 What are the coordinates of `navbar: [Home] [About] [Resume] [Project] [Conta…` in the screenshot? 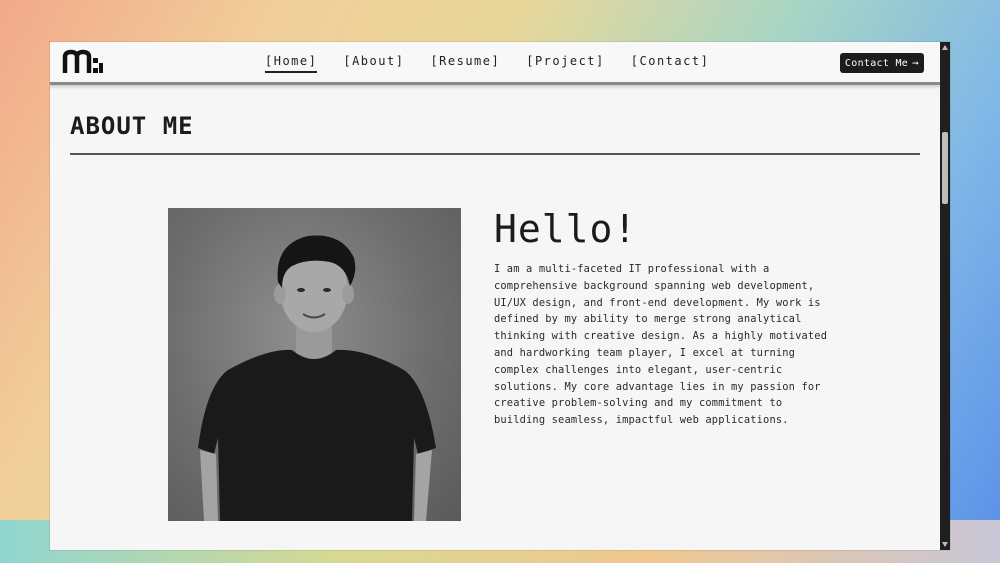 It's located at (495, 63).